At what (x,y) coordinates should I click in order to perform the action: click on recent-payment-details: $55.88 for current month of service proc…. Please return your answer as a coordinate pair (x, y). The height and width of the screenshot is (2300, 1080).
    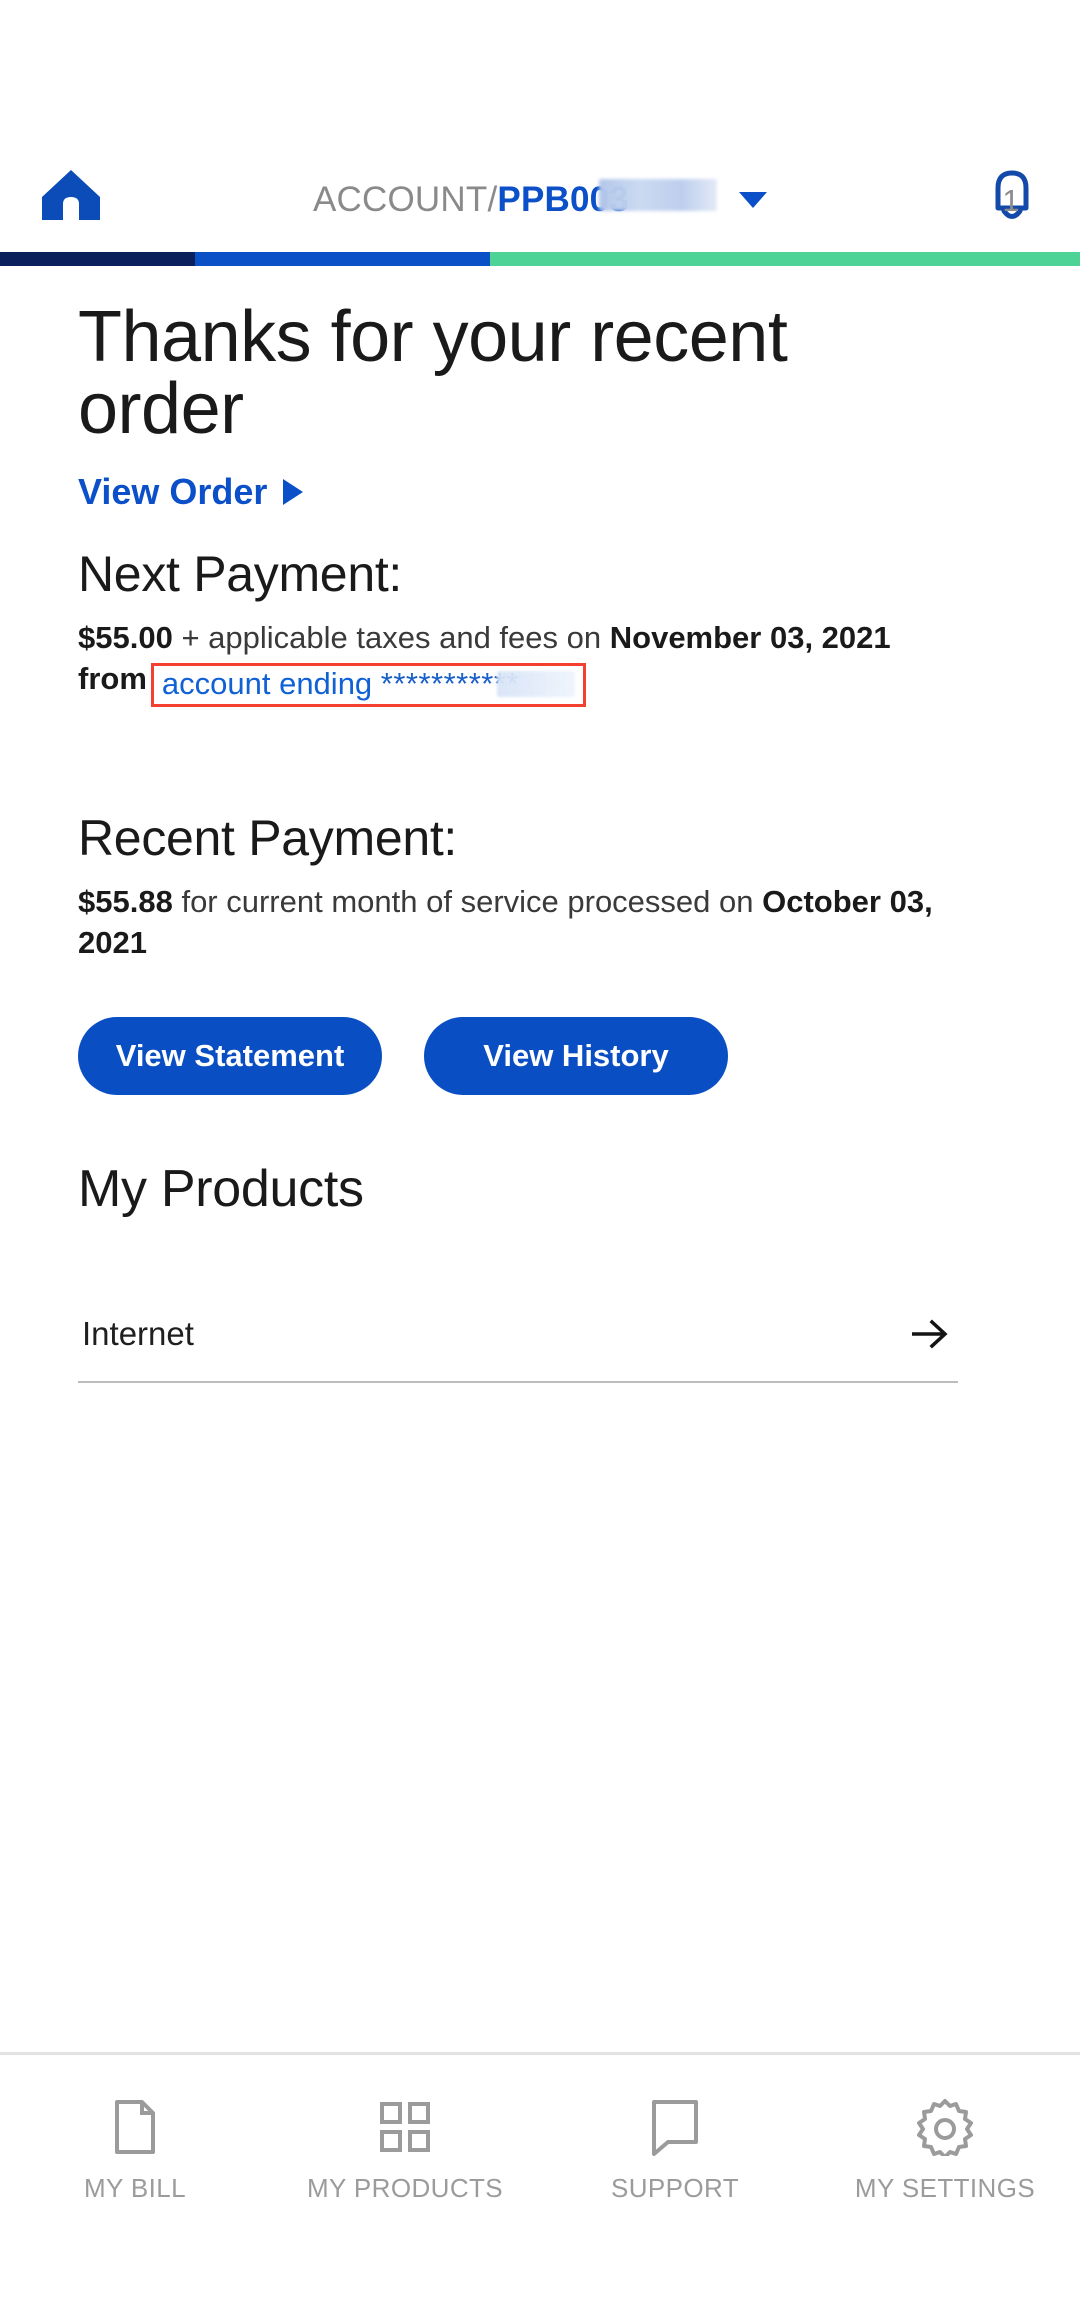
    Looking at the image, I should click on (518, 922).